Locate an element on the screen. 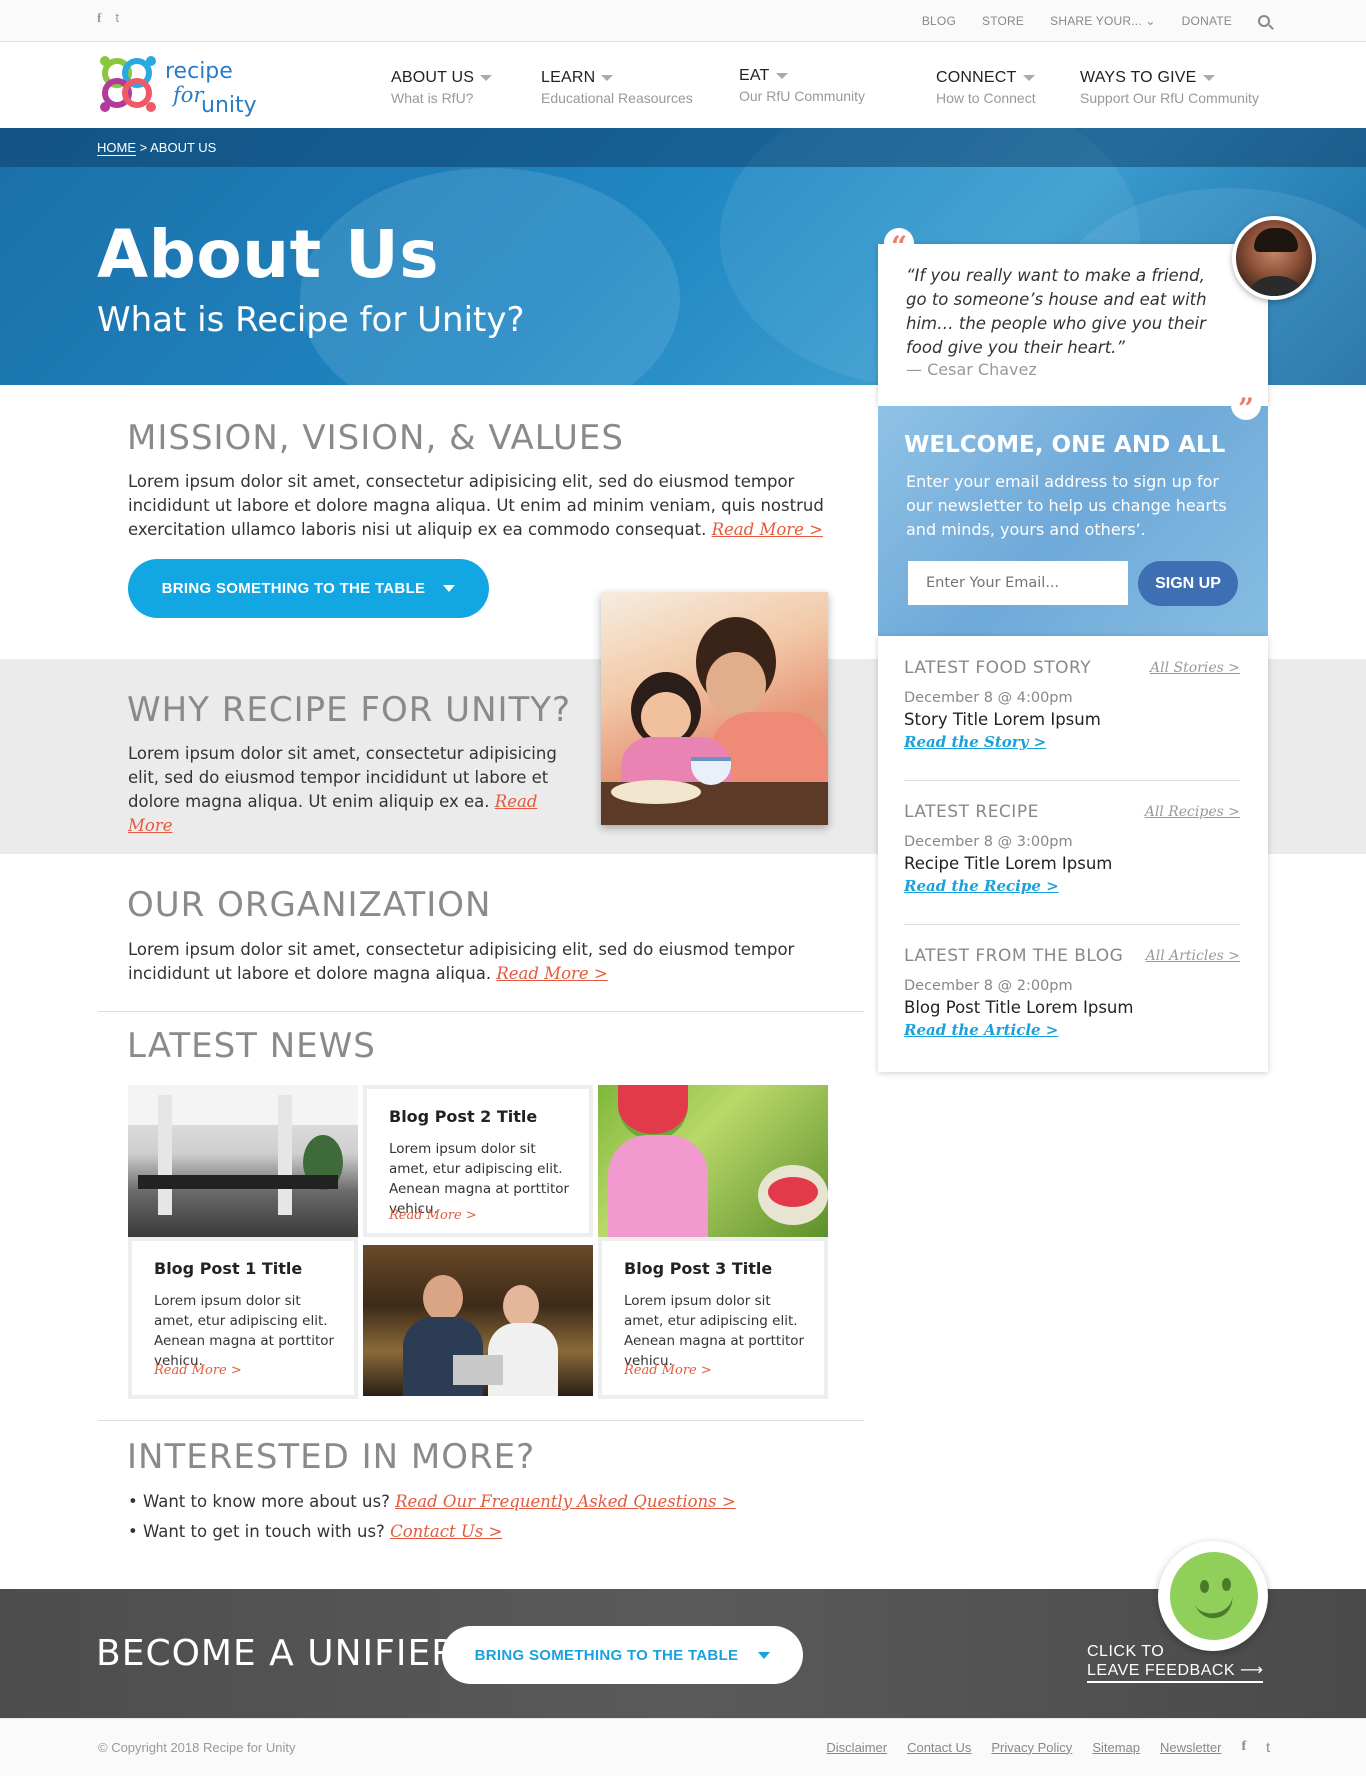  nav-label: WAYS TO GIVE is located at coordinates (1138, 77).